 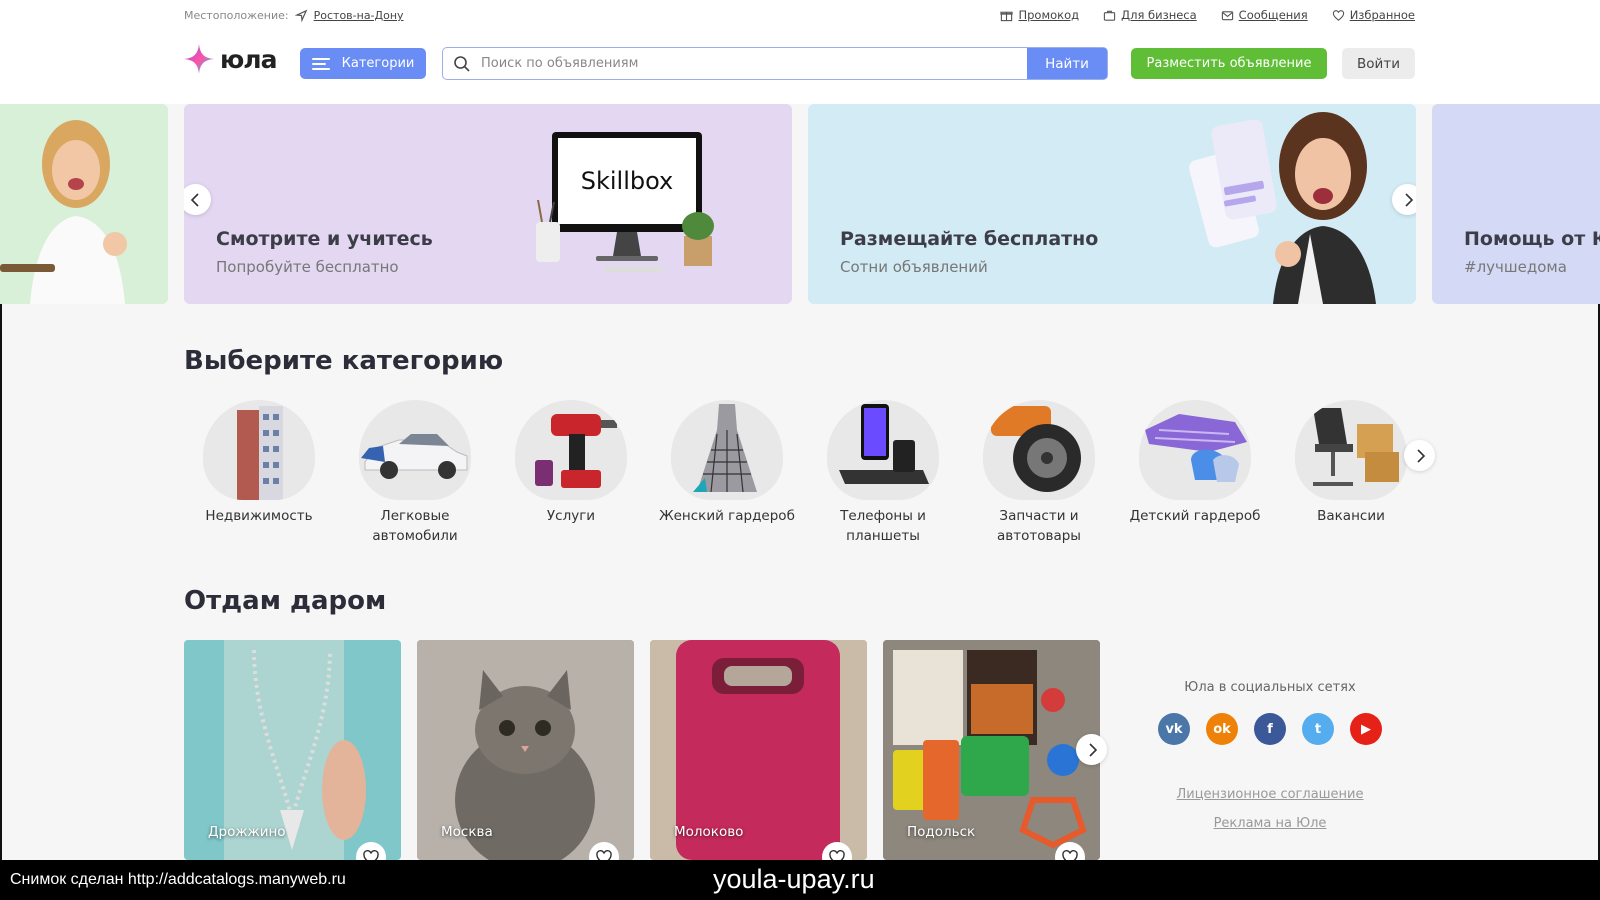 I want to click on building-icon, so click(x=259, y=450).